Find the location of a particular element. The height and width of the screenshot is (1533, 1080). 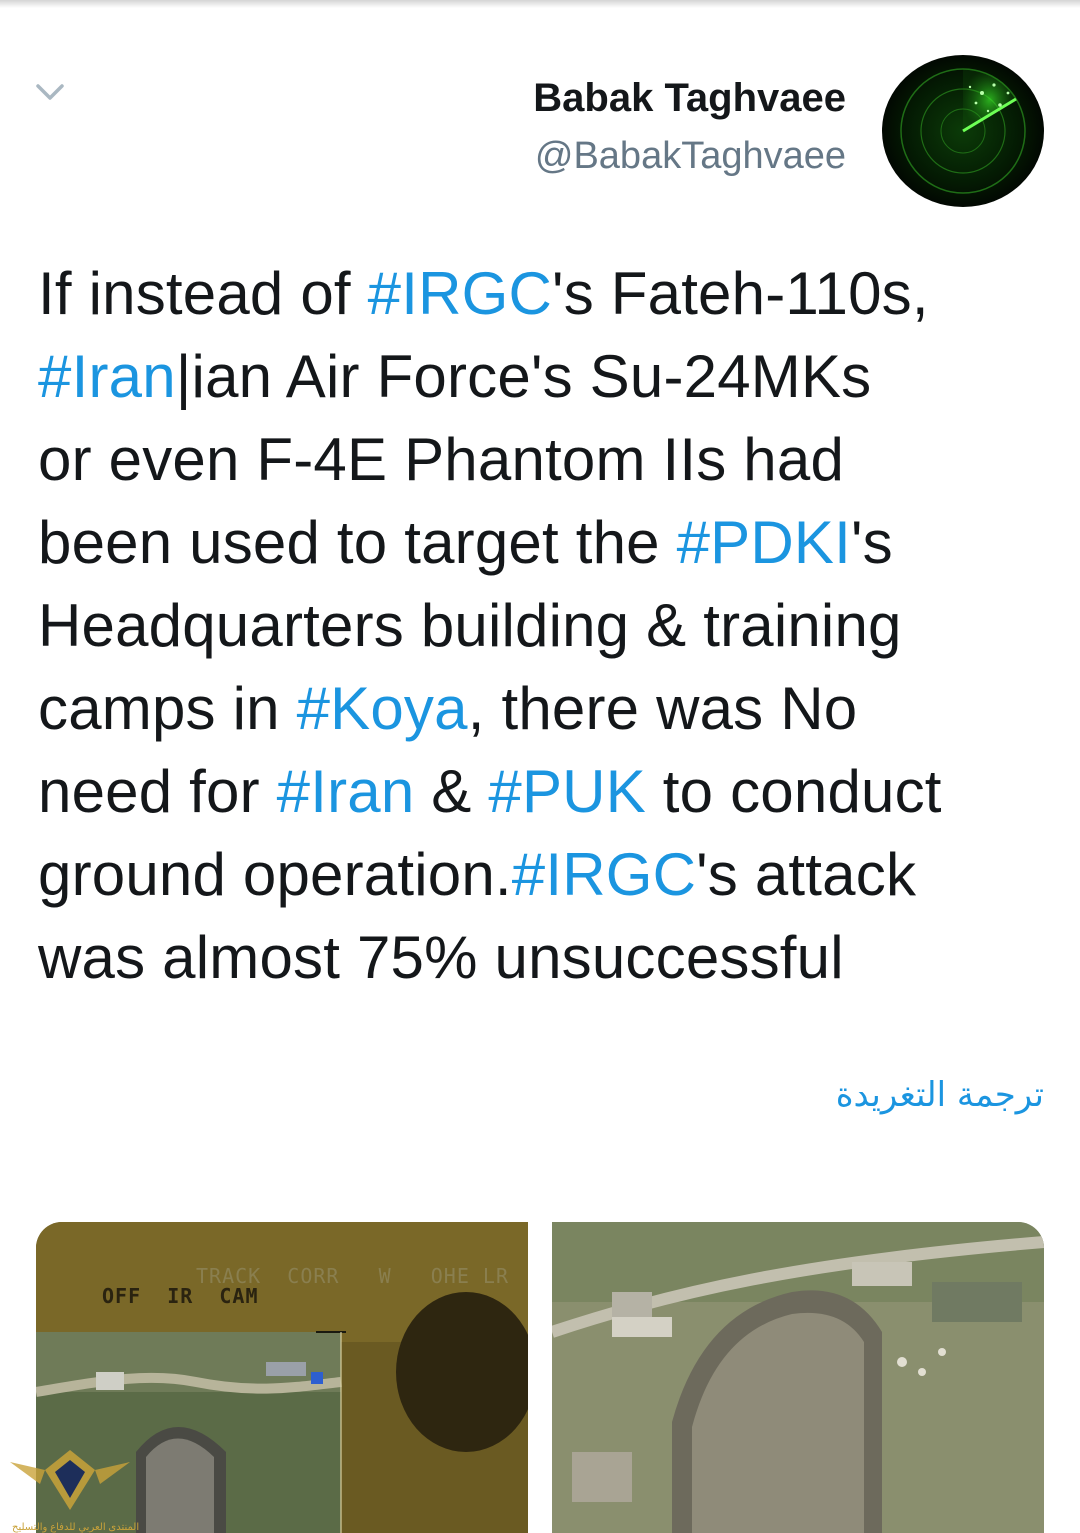

translate-tweet-link: ترجمة التغريدة is located at coordinates (940, 1095).